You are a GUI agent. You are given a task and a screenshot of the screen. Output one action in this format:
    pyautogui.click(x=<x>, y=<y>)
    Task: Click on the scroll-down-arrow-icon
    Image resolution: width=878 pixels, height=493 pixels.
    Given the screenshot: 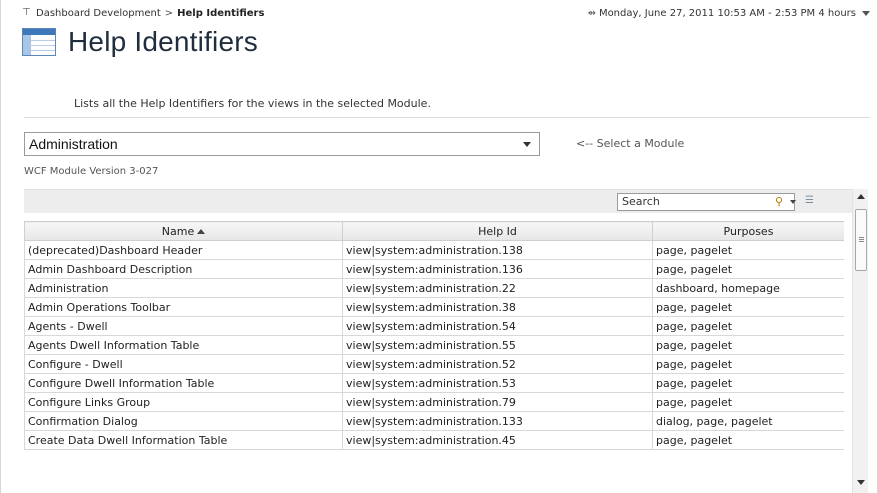 What is the action you would take?
    pyautogui.click(x=861, y=482)
    